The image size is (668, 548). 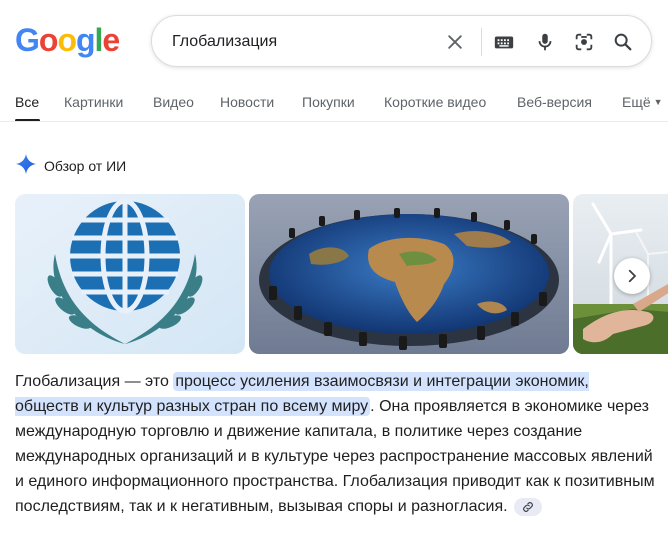 What do you see at coordinates (130, 274) in the screenshot?
I see `image-globe-emblem` at bounding box center [130, 274].